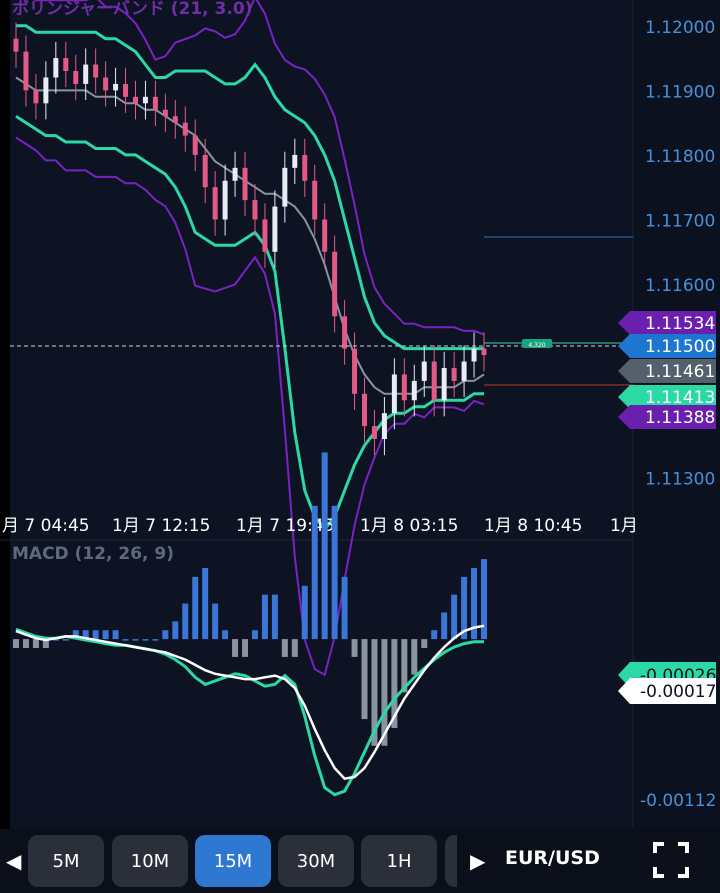 The image size is (720, 893). I want to click on price-badge-label: 1.11534, so click(680, 324).